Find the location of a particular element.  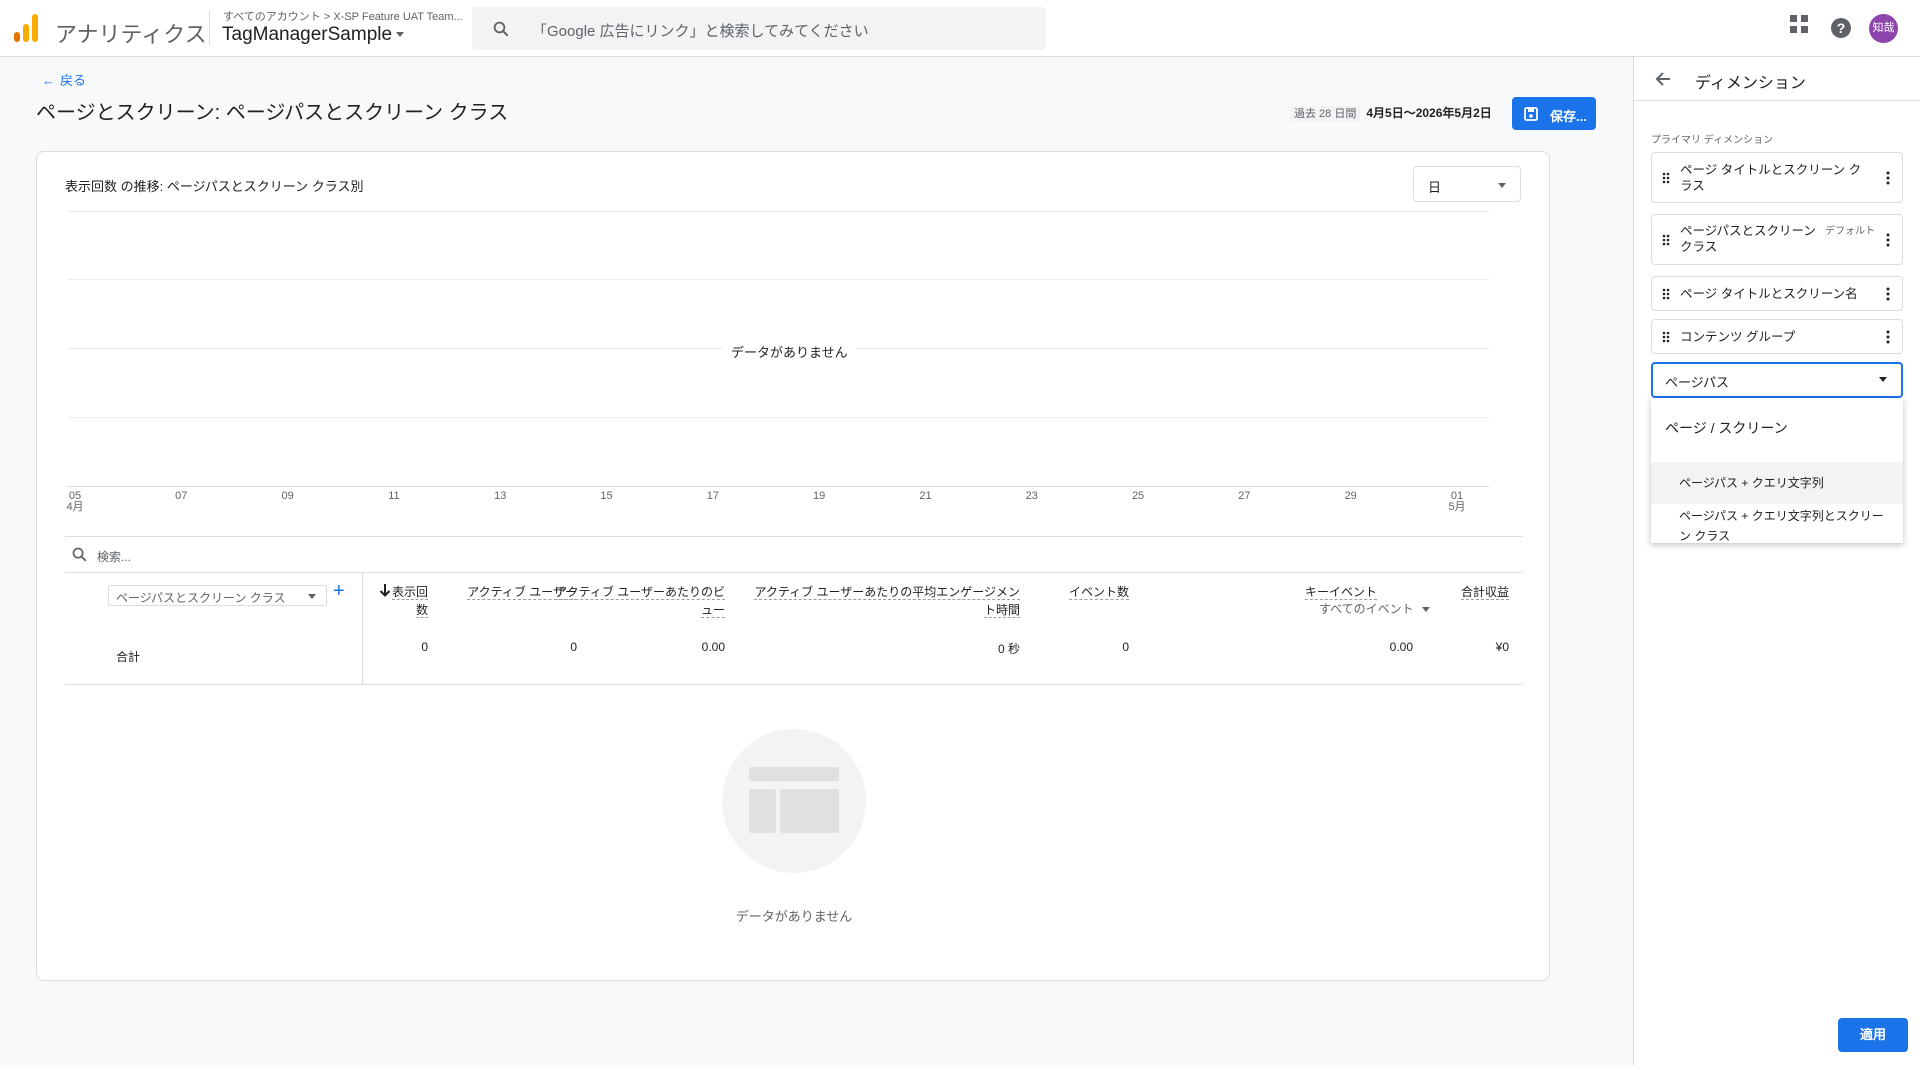

metric-total-views: 0 is located at coordinates (424, 647).